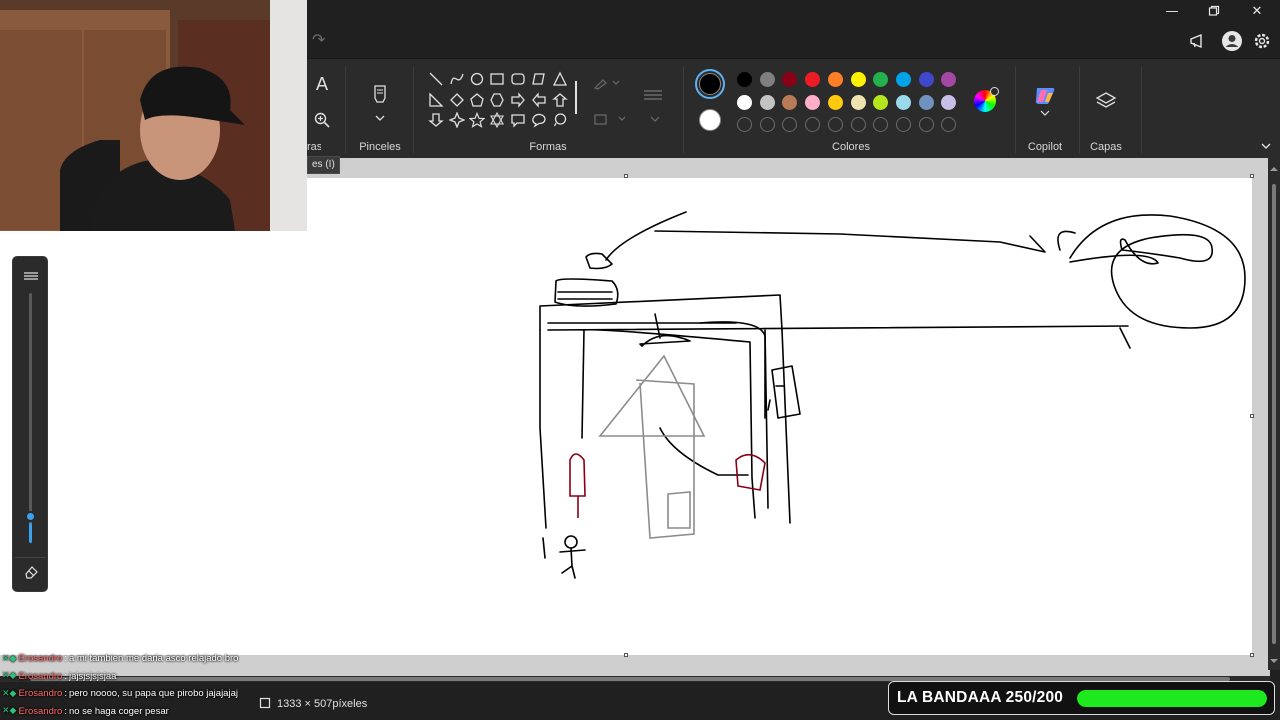  I want to click on chevron-down-icon, so click(655, 119).